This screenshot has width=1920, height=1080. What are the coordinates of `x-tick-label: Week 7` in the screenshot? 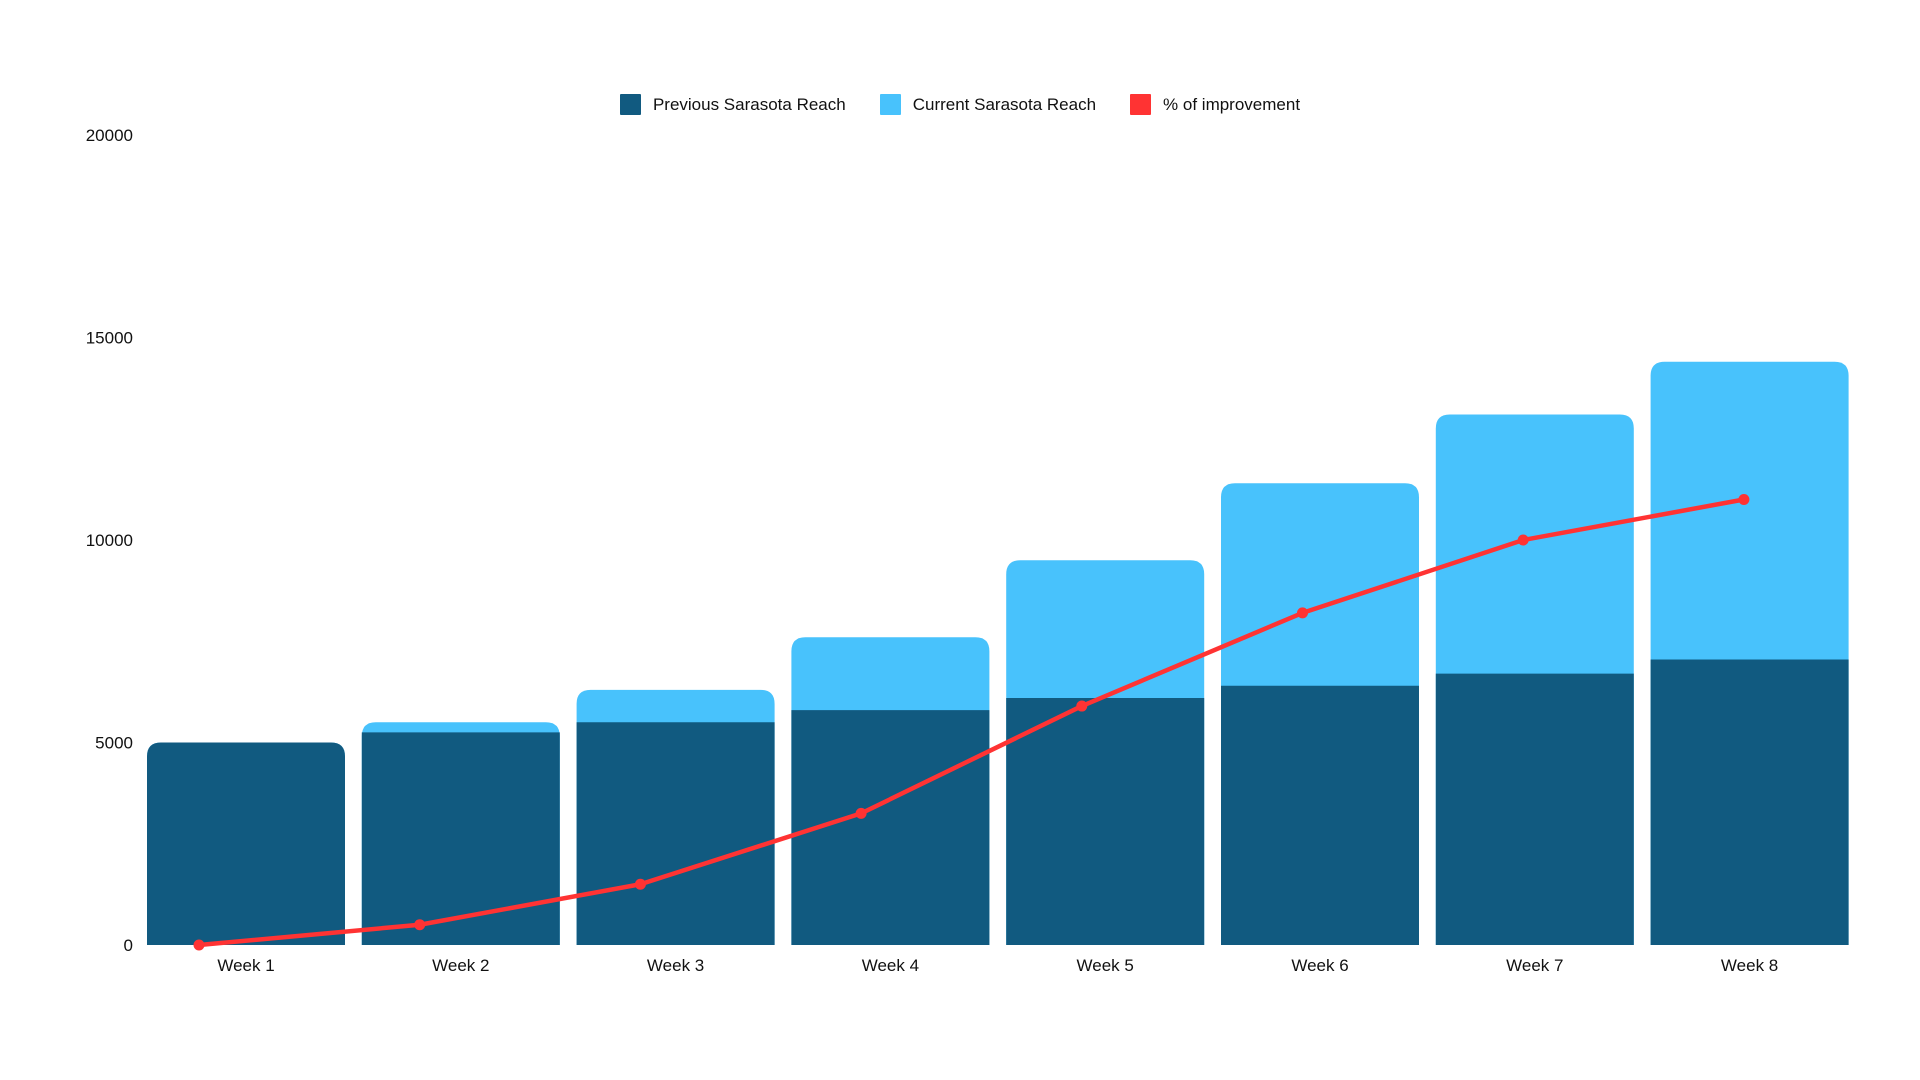 It's located at (1534, 965).